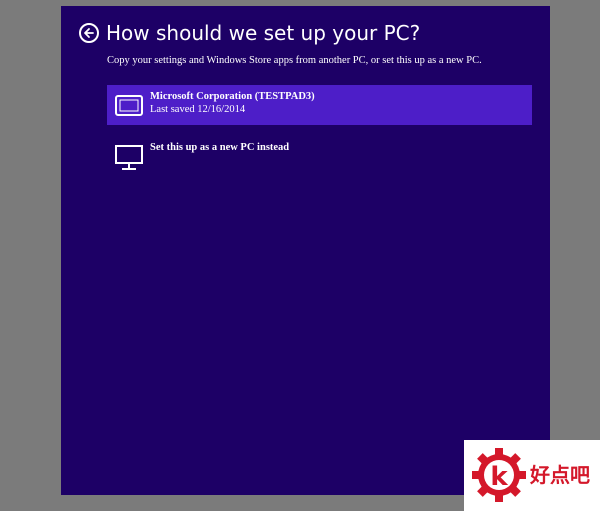  I want to click on watermark: k 好点吧, so click(532, 475).